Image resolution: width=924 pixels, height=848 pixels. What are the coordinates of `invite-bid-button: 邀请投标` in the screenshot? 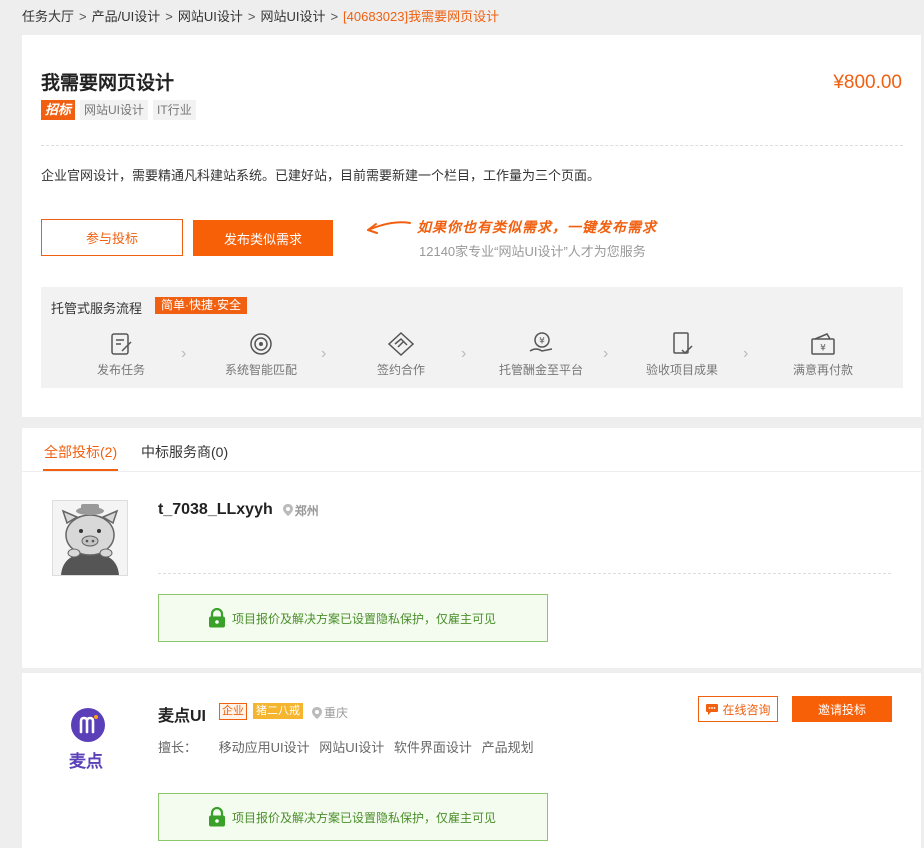 It's located at (842, 709).